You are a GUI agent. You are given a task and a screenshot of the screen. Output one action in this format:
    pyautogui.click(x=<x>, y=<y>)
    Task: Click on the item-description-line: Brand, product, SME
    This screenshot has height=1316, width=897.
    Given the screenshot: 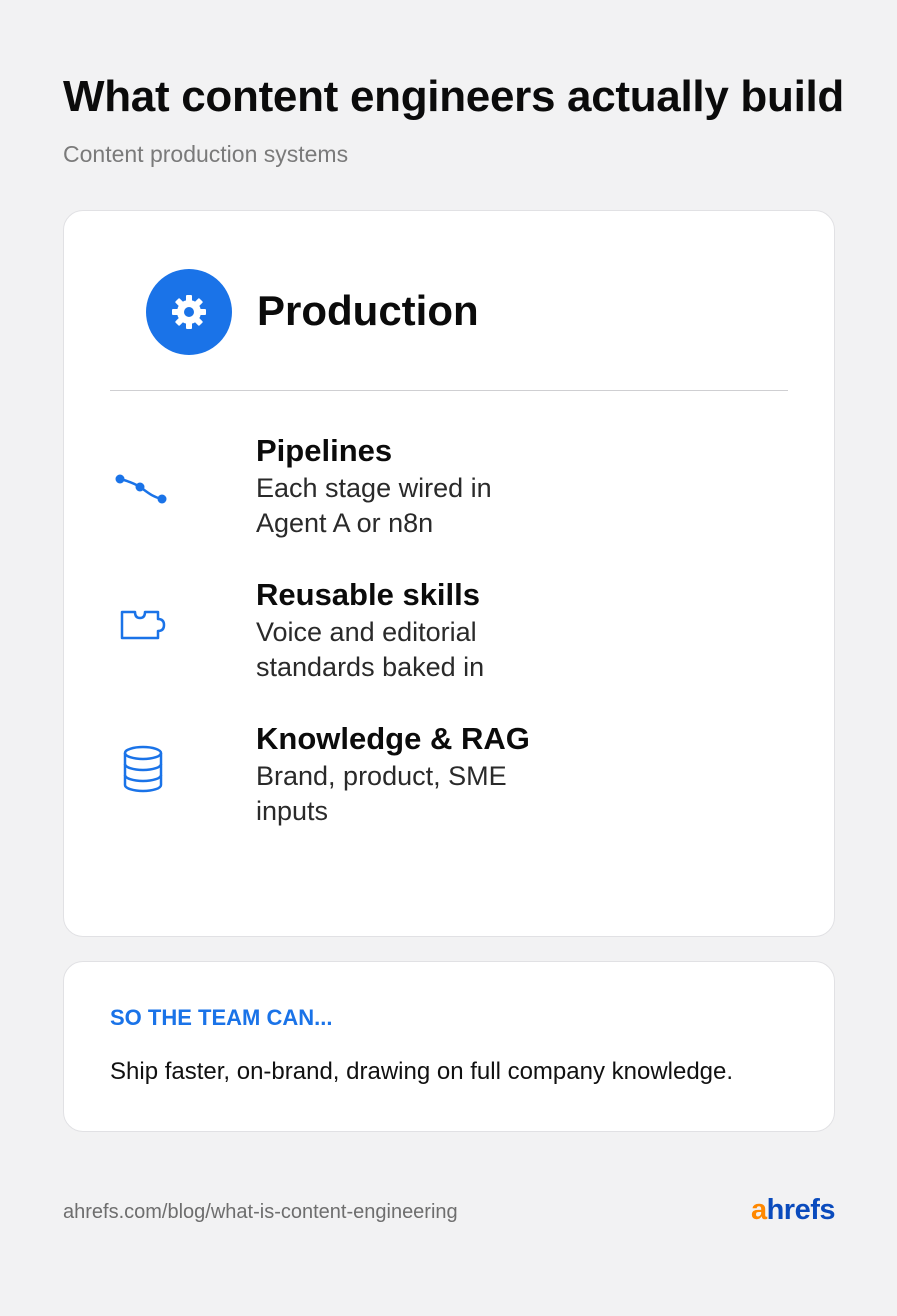 What is the action you would take?
    pyautogui.click(x=381, y=776)
    